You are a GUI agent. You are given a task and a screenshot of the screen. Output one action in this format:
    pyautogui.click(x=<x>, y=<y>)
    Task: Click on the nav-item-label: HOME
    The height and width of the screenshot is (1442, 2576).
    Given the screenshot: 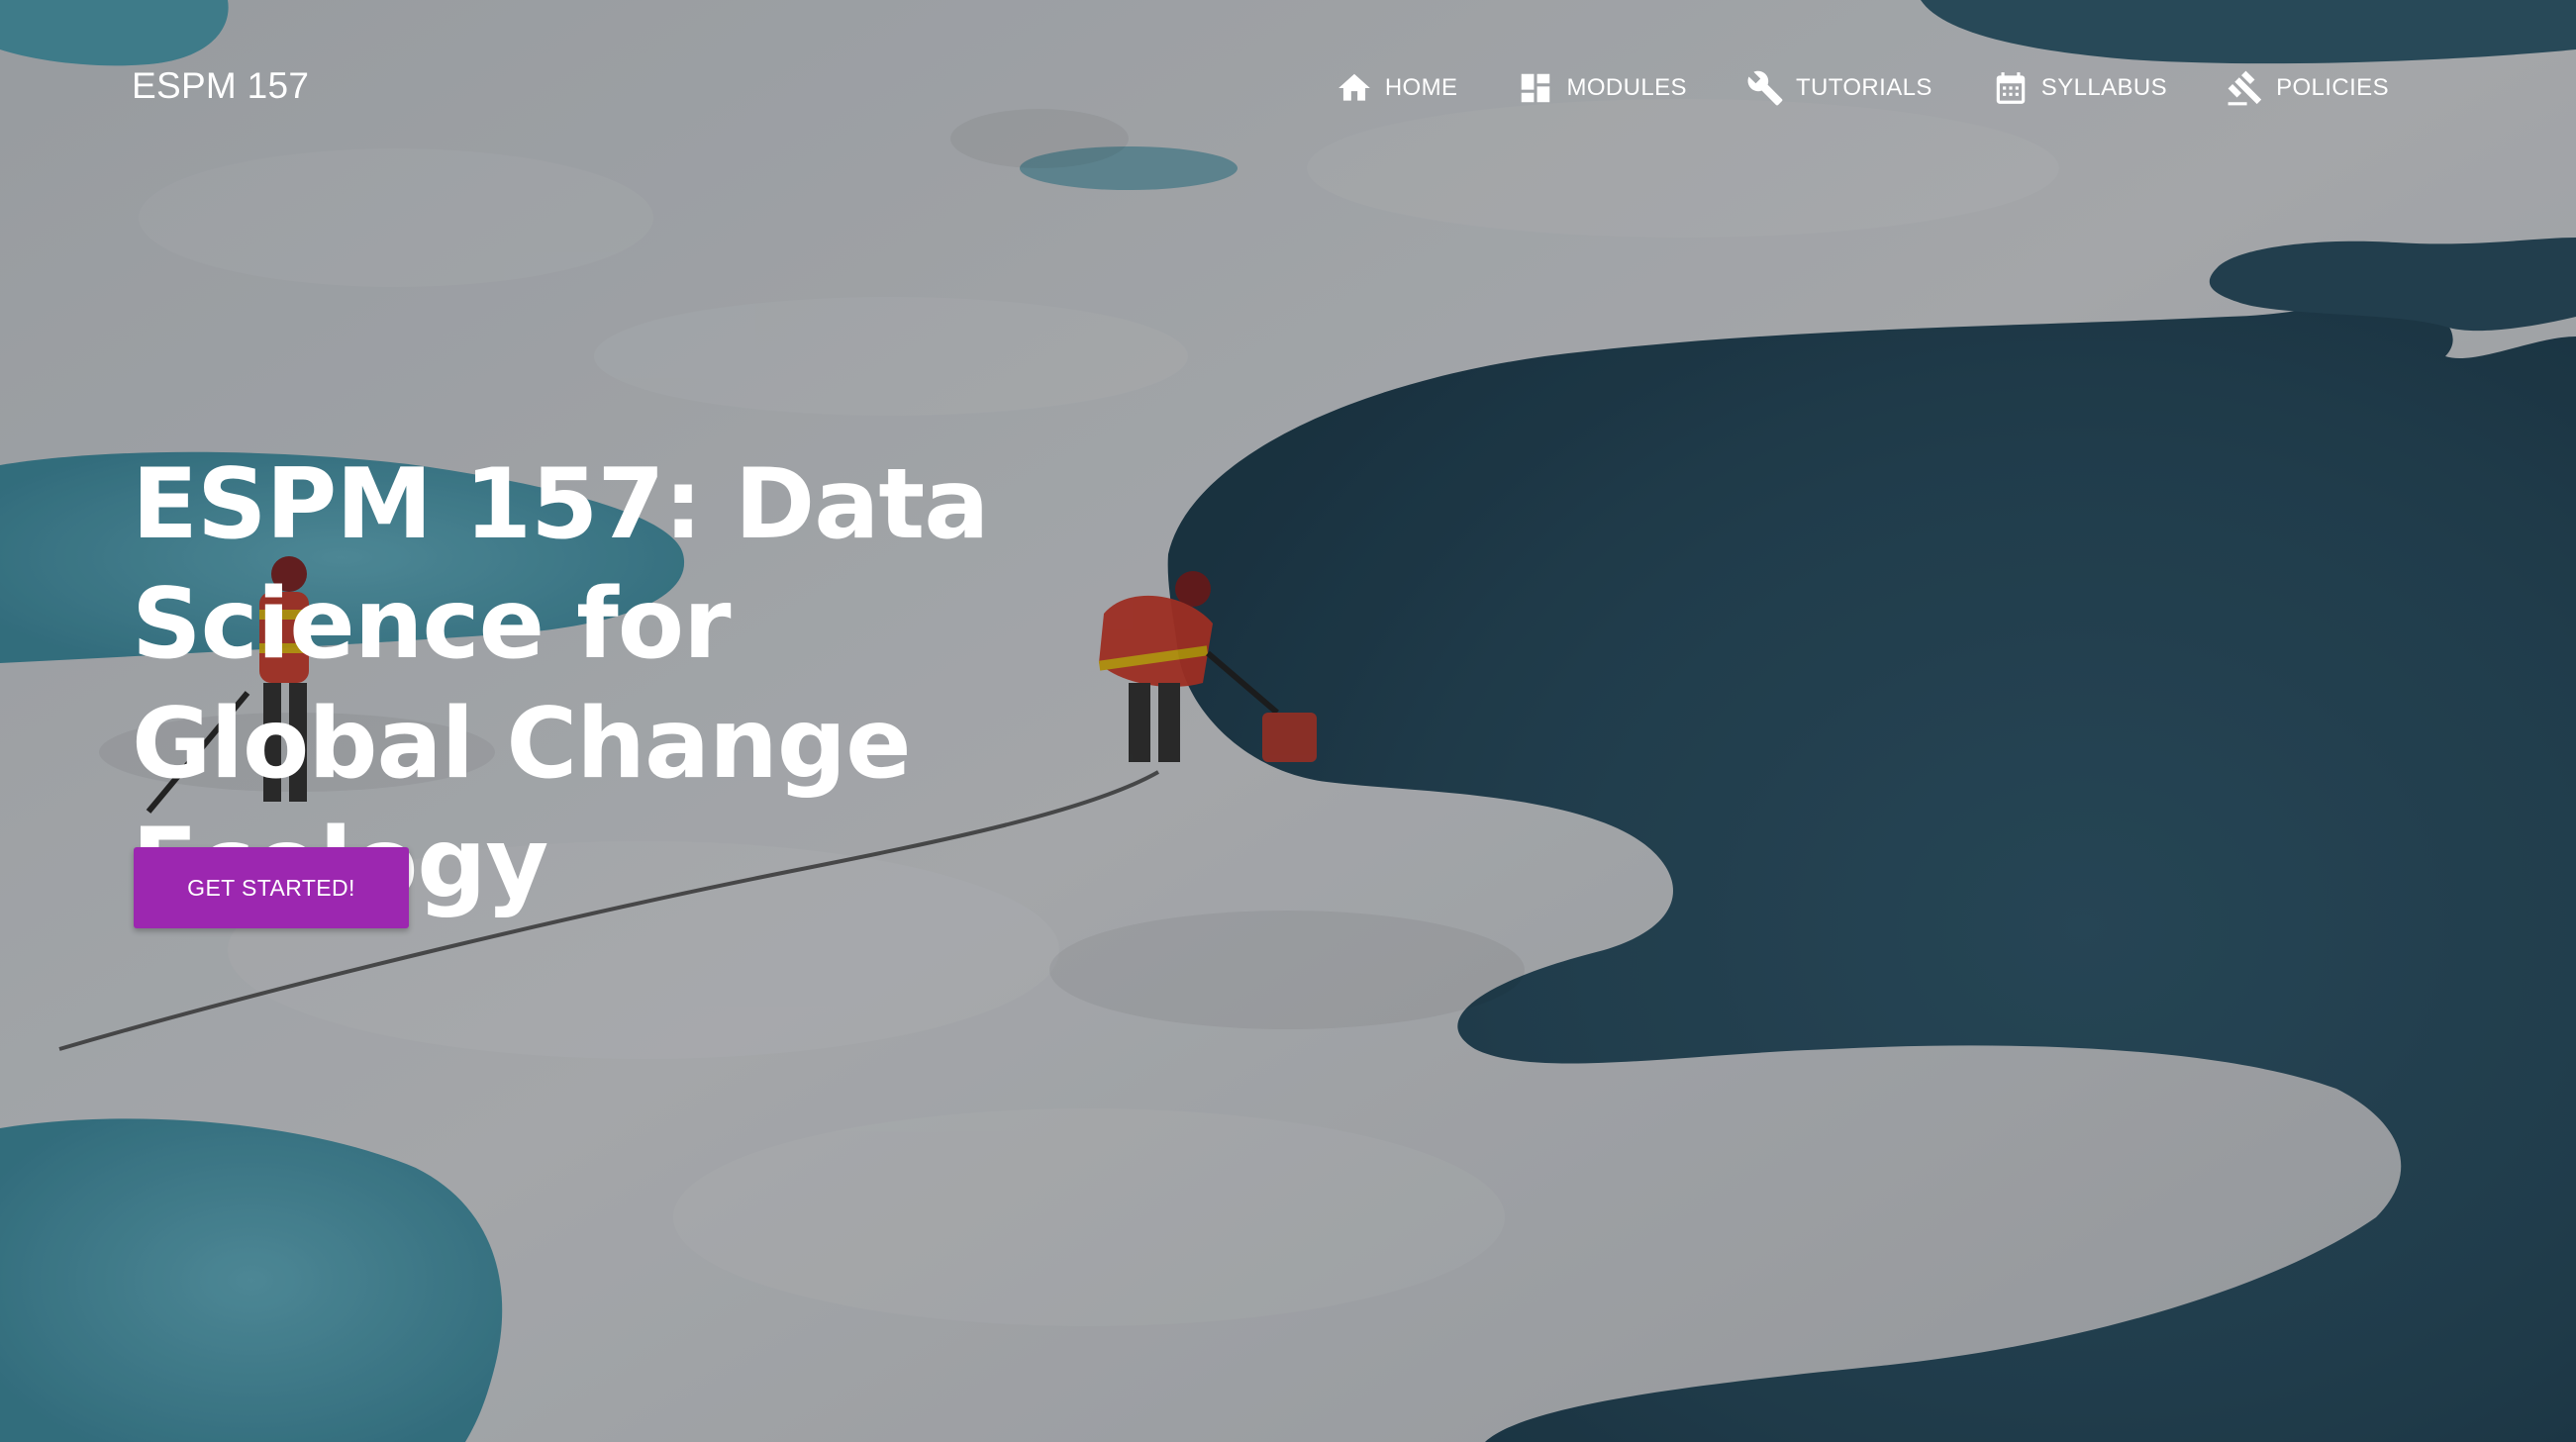 What is the action you would take?
    pyautogui.click(x=1421, y=87)
    